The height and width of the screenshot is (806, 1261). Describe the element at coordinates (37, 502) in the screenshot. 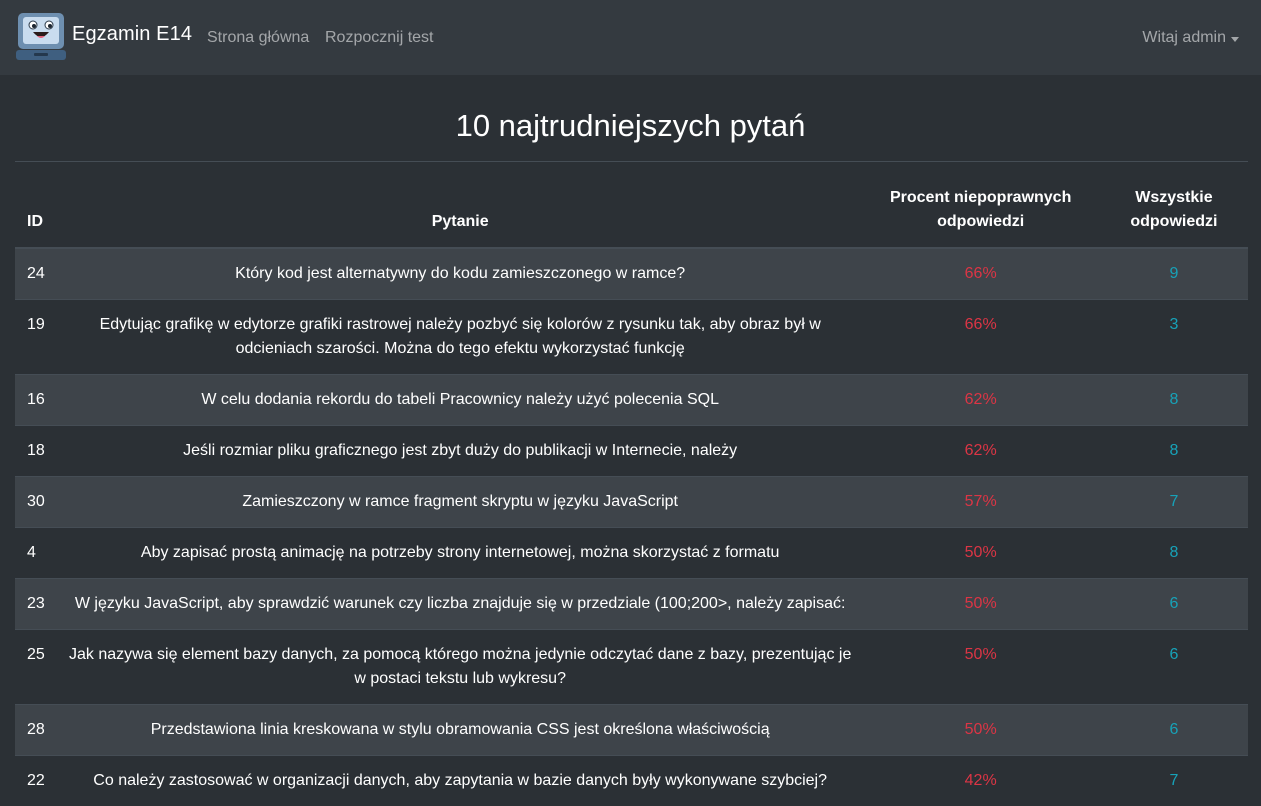

I see `row-id: 30` at that location.